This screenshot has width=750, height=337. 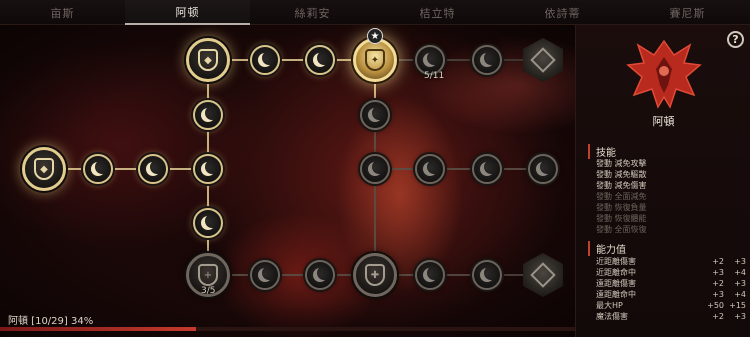 I want to click on selected-emblem-node: ✦, so click(x=375, y=60).